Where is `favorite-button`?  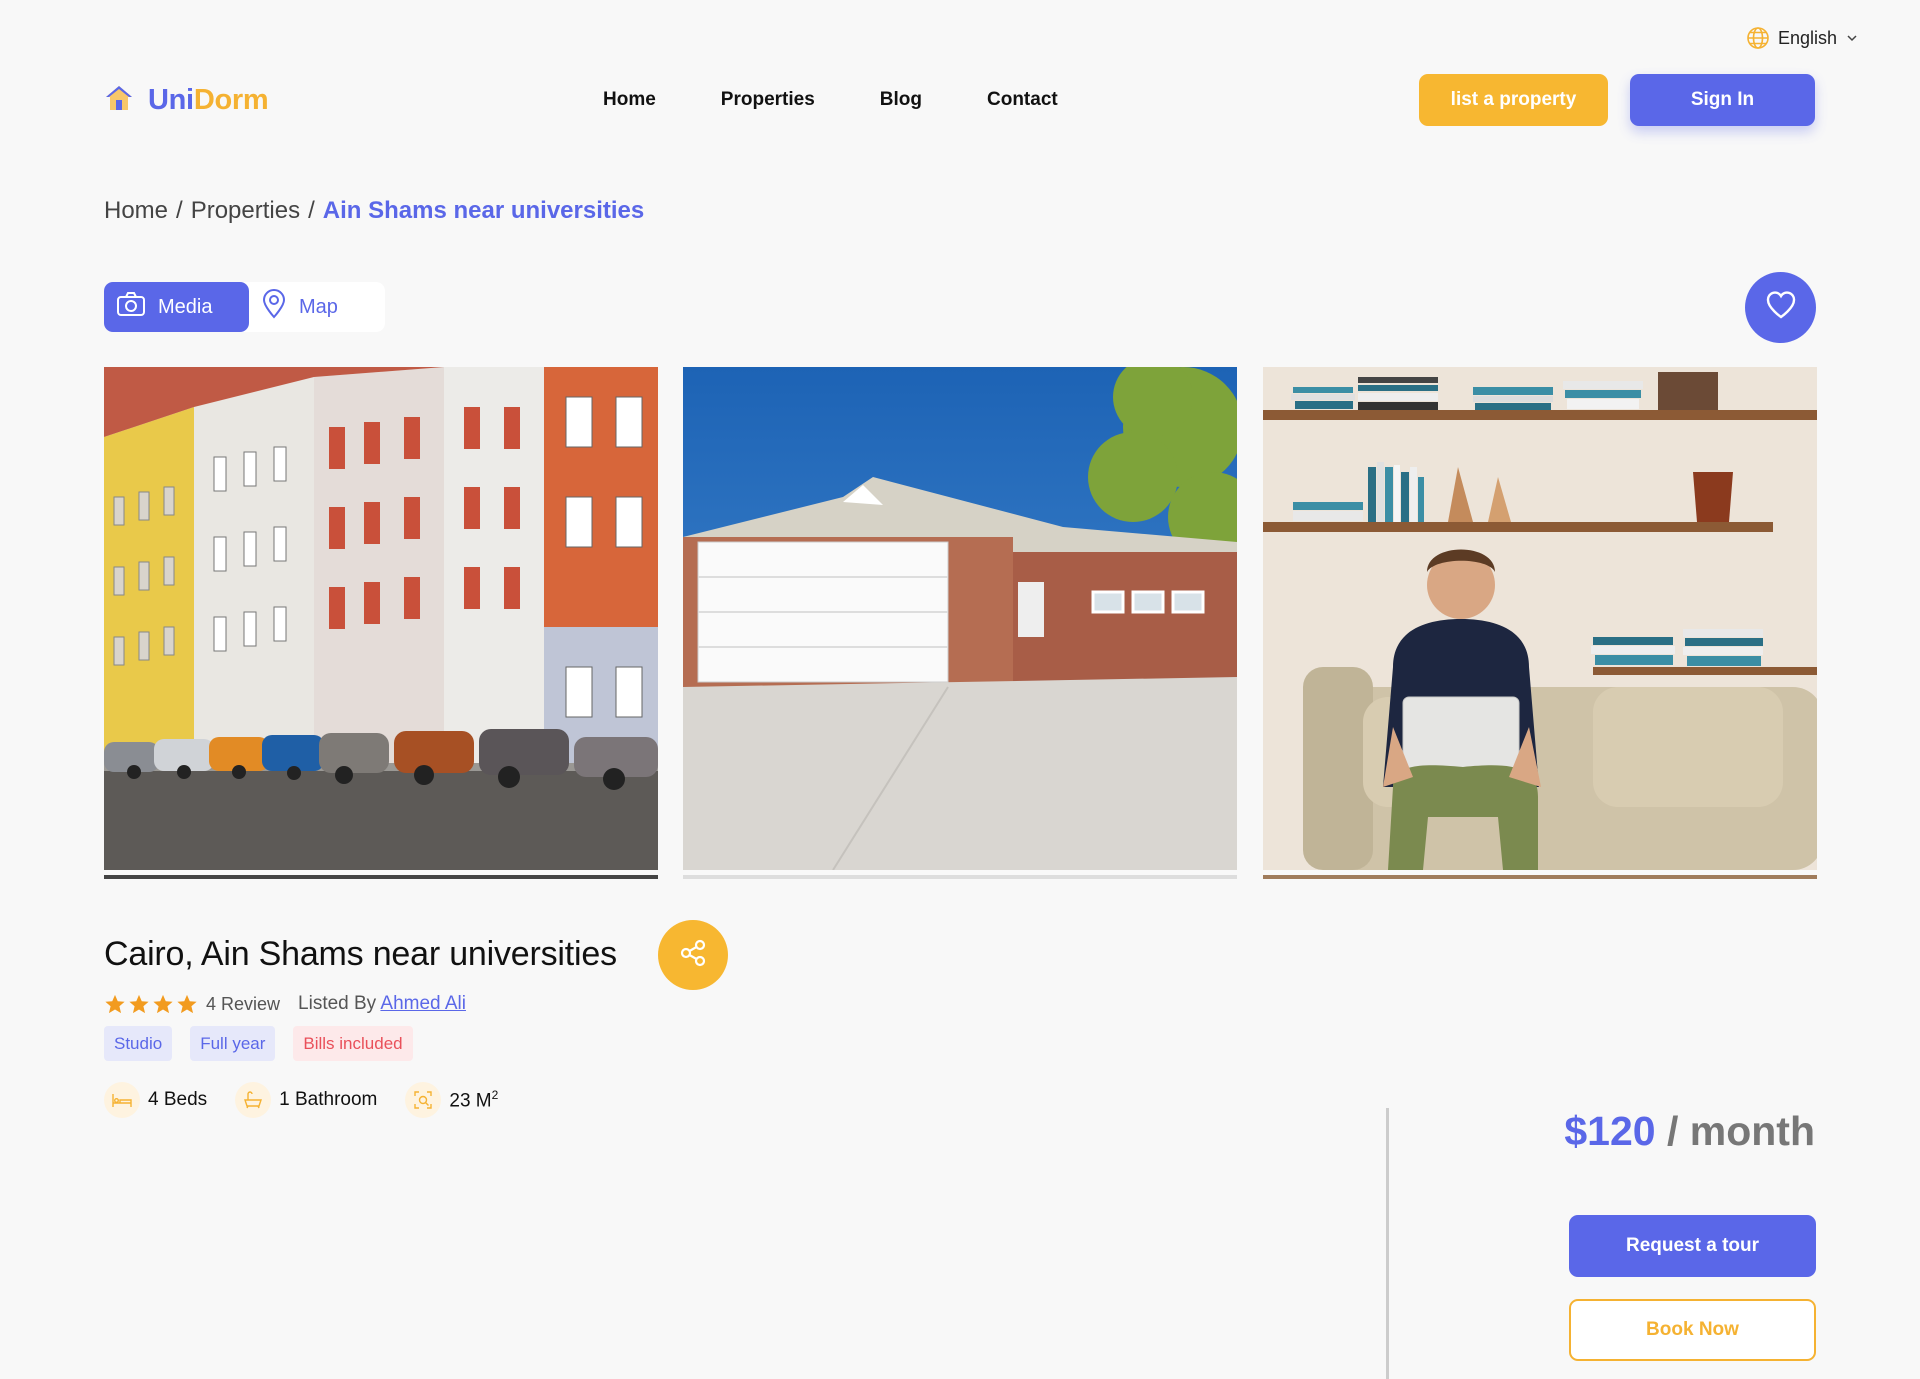 favorite-button is located at coordinates (1780, 307).